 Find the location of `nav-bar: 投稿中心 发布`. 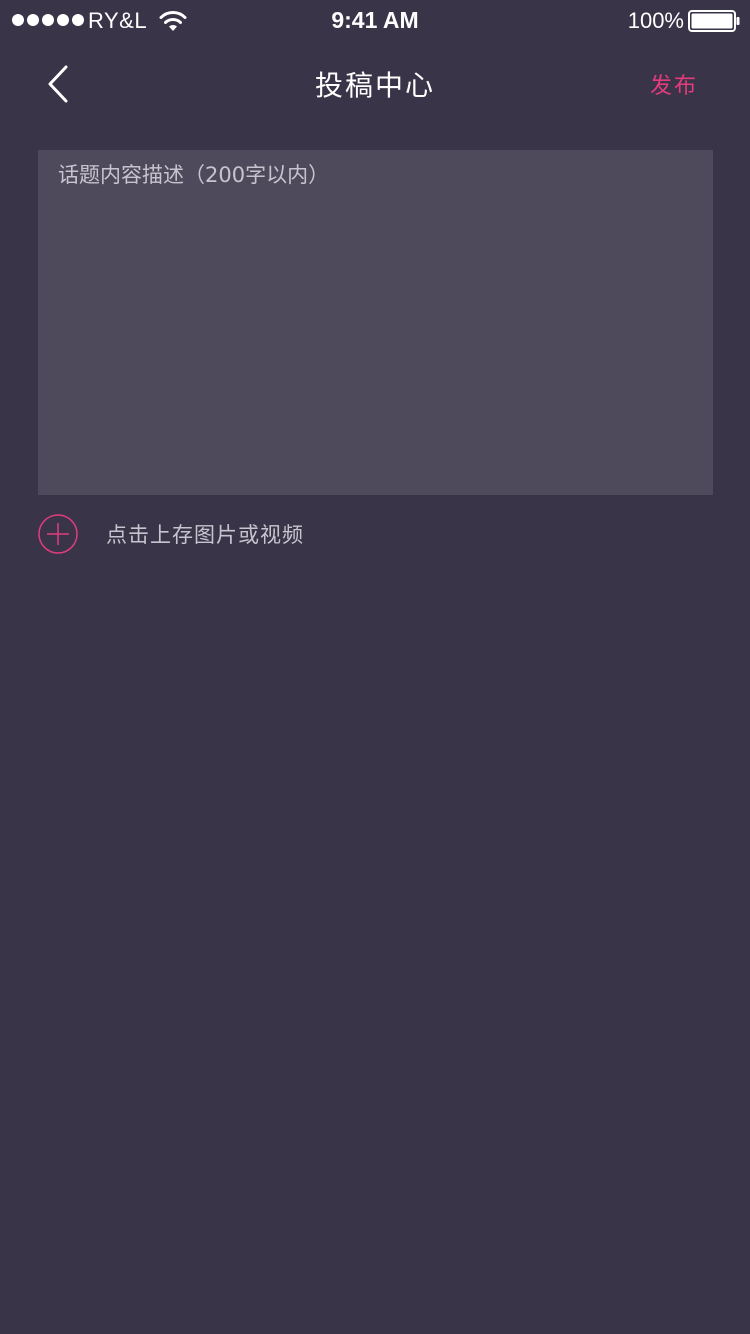

nav-bar: 投稿中心 发布 is located at coordinates (375, 84).